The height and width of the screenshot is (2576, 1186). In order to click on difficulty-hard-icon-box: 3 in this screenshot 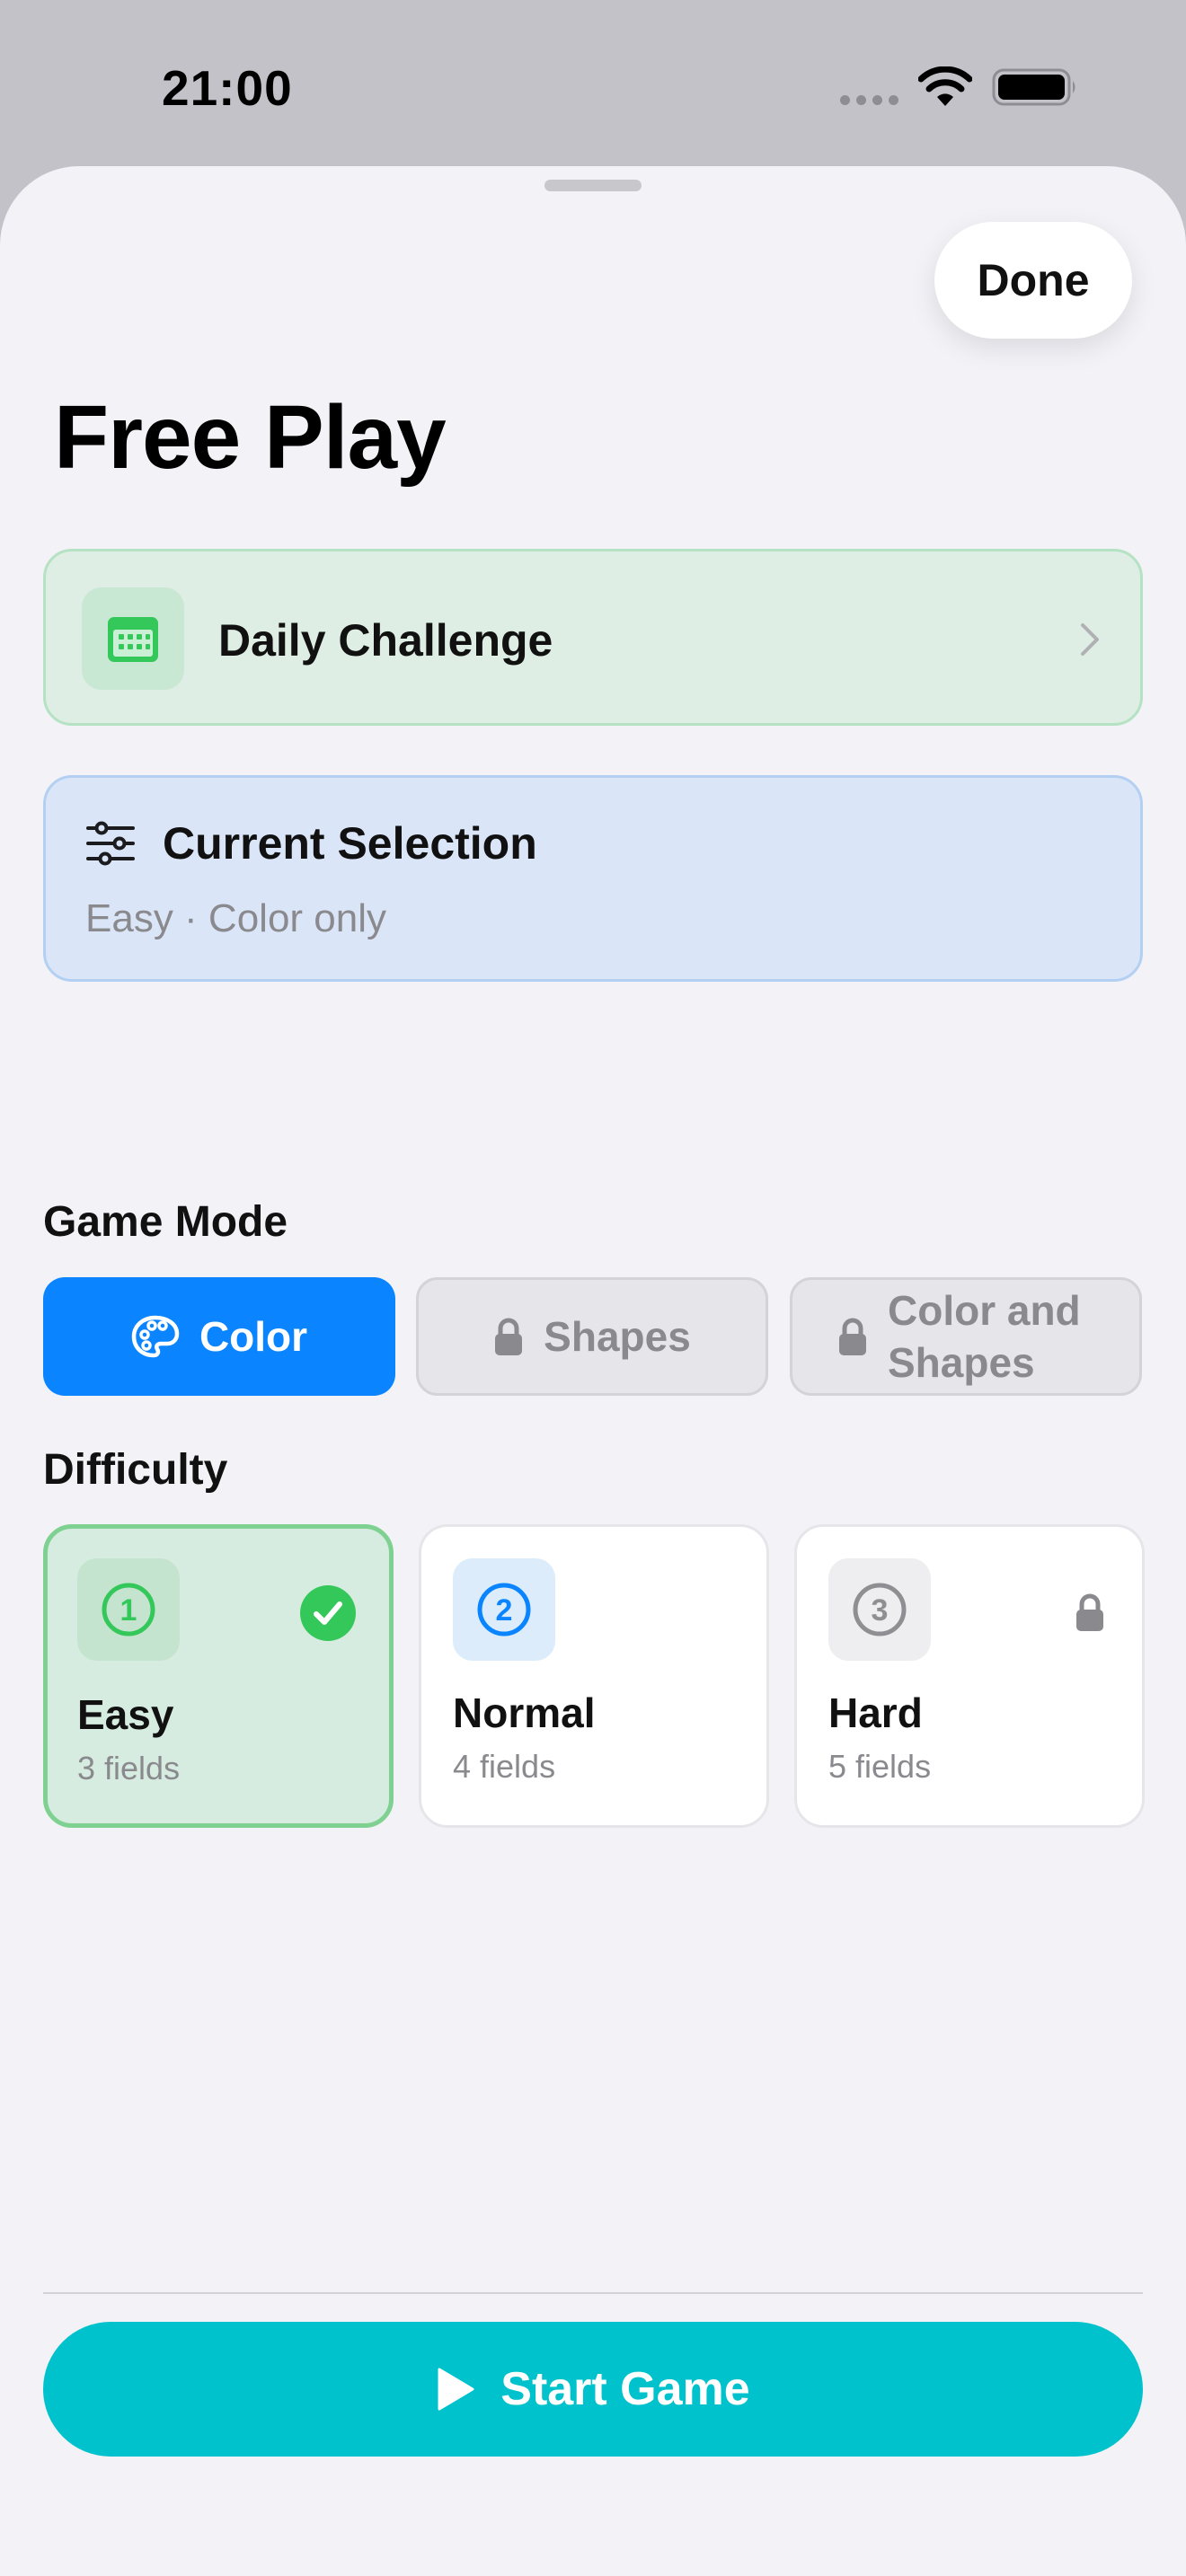, I will do `click(879, 1609)`.